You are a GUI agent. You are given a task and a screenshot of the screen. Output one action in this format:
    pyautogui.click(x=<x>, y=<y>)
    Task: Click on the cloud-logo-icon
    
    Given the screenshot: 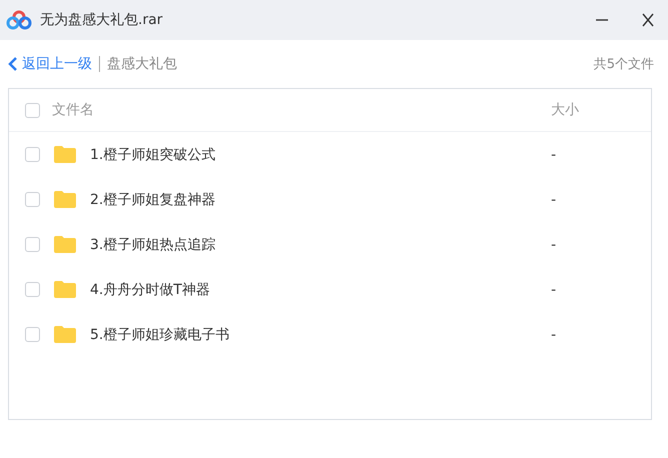 What is the action you would take?
    pyautogui.click(x=19, y=20)
    